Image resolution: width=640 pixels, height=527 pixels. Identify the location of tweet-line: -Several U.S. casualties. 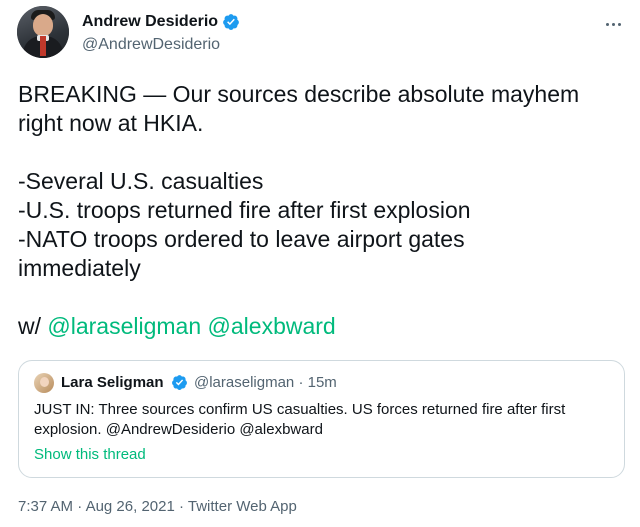
(141, 181).